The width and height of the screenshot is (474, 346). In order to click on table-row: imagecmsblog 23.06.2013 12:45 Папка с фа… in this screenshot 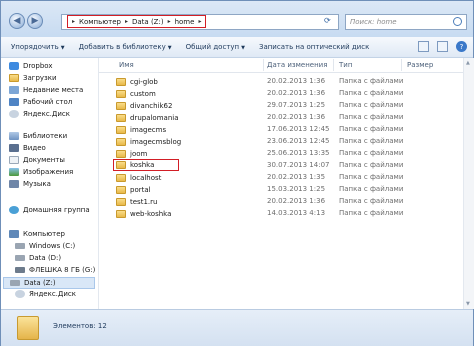, I will do `click(281, 141)`.